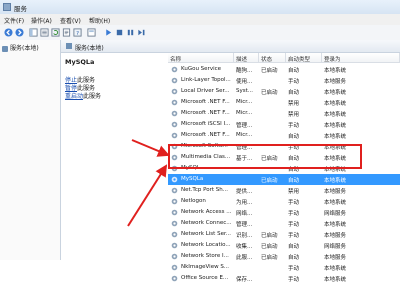 This screenshot has width=400, height=284. I want to click on annotation-arrows, so click(148, 183).